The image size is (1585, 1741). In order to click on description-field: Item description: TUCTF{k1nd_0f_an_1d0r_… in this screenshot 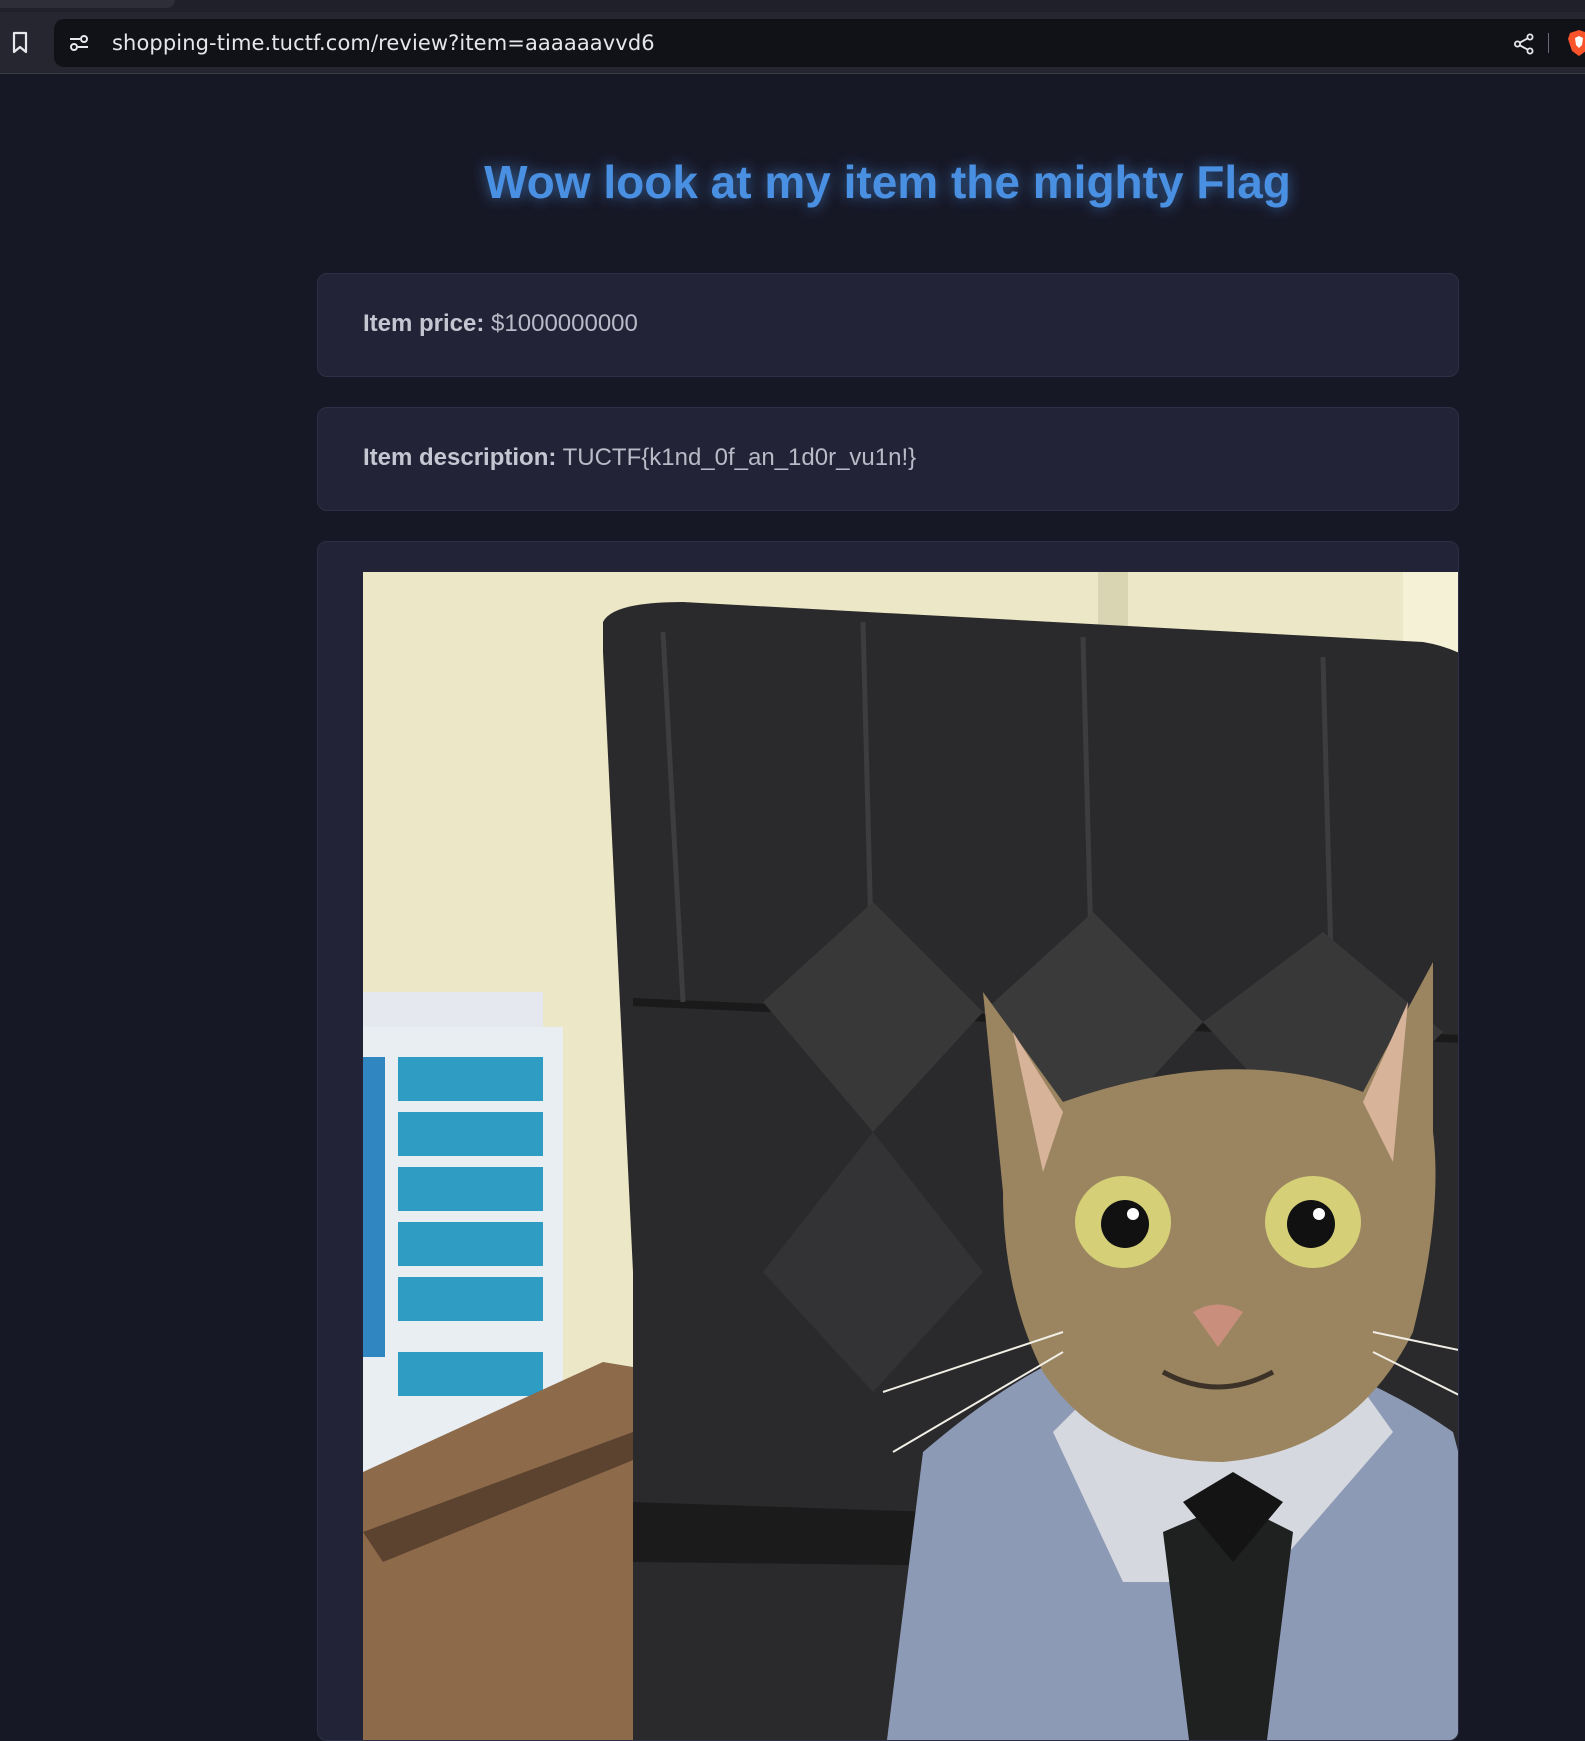, I will do `click(639, 458)`.